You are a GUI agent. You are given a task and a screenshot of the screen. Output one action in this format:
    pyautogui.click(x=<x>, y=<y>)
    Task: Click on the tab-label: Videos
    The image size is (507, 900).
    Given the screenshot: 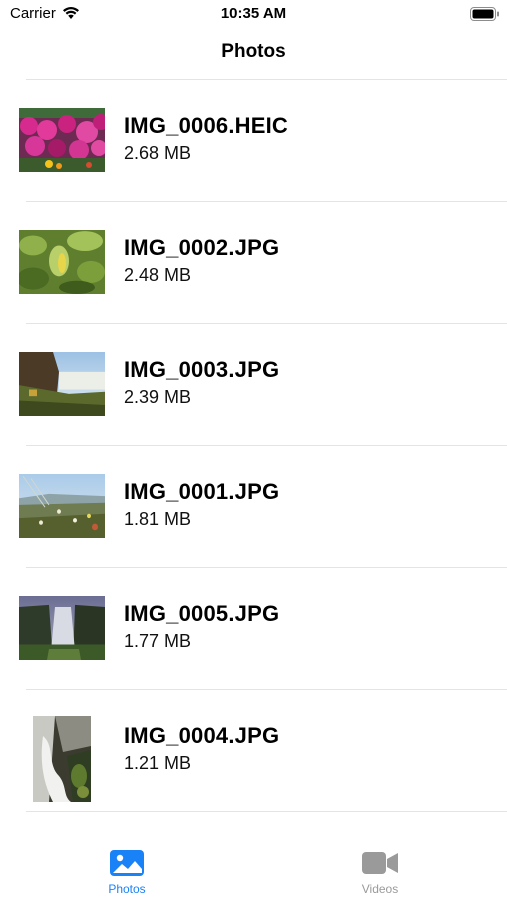 What is the action you would take?
    pyautogui.click(x=380, y=889)
    